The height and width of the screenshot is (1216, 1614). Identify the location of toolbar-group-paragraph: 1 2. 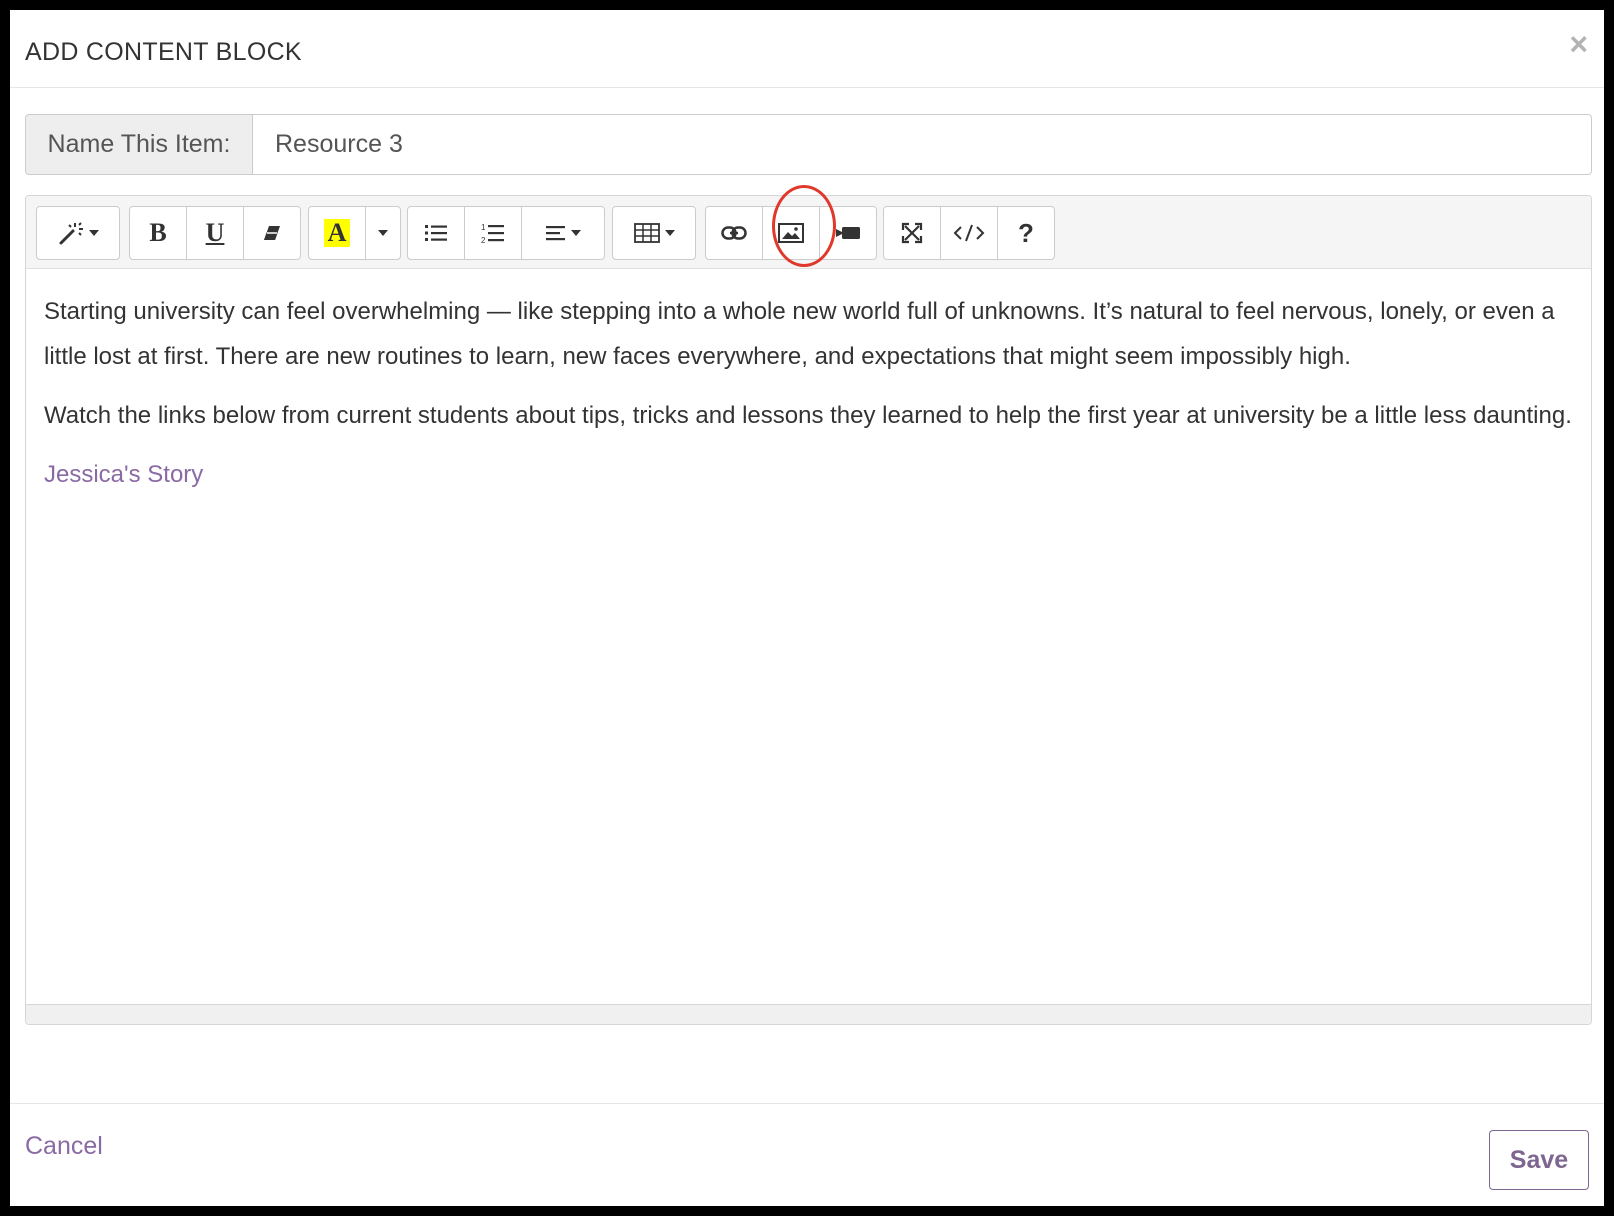
(506, 233).